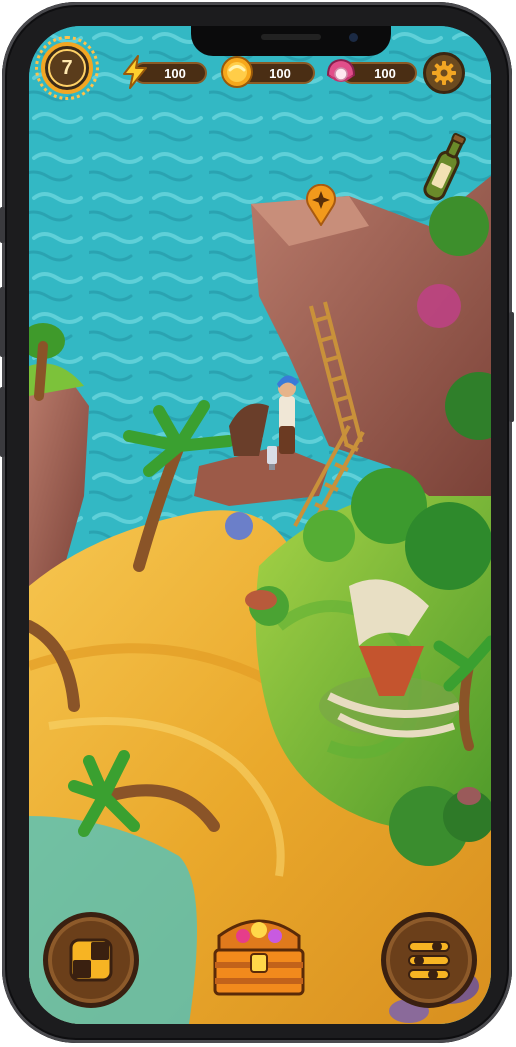  I want to click on phone-volume-down, so click(2, 422).